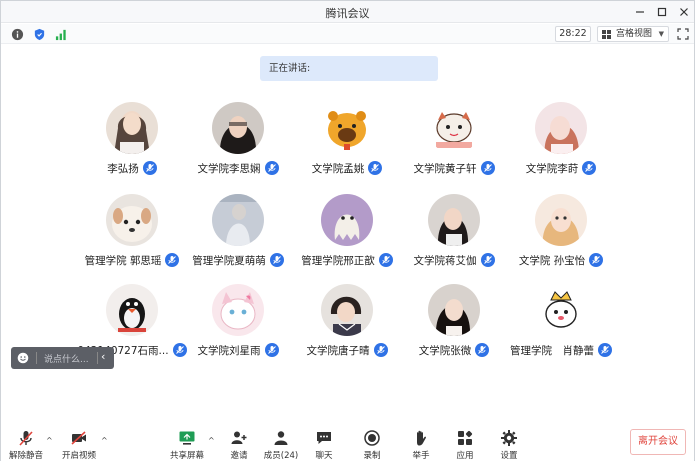 The height and width of the screenshot is (461, 695). Describe the element at coordinates (661, 34) in the screenshot. I see `chevron-down-icon: ▼` at that location.